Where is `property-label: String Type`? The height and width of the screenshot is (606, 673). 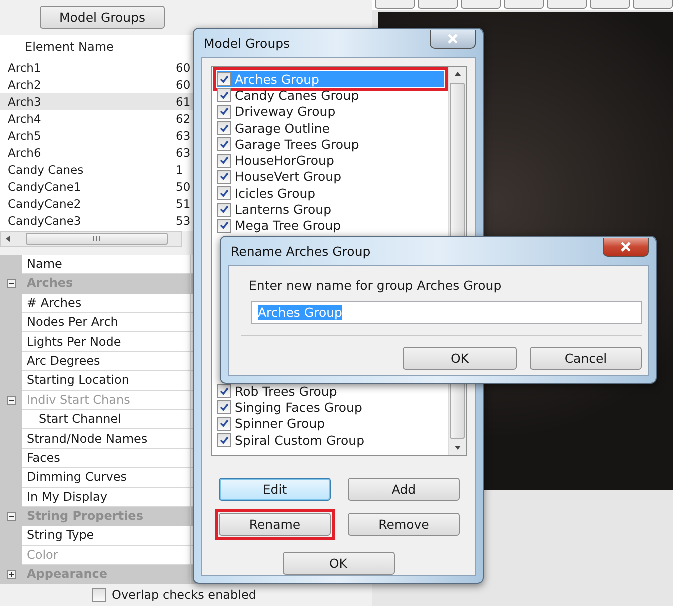 property-label: String Type is located at coordinates (106, 536).